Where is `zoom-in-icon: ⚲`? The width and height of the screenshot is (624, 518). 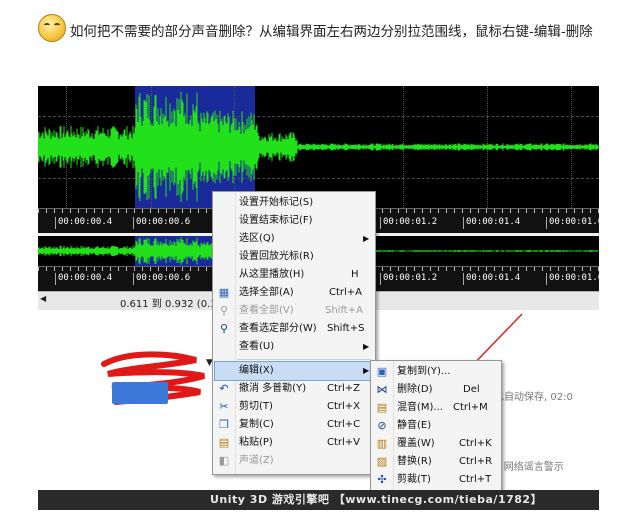
zoom-in-icon: ⚲ is located at coordinates (224, 328).